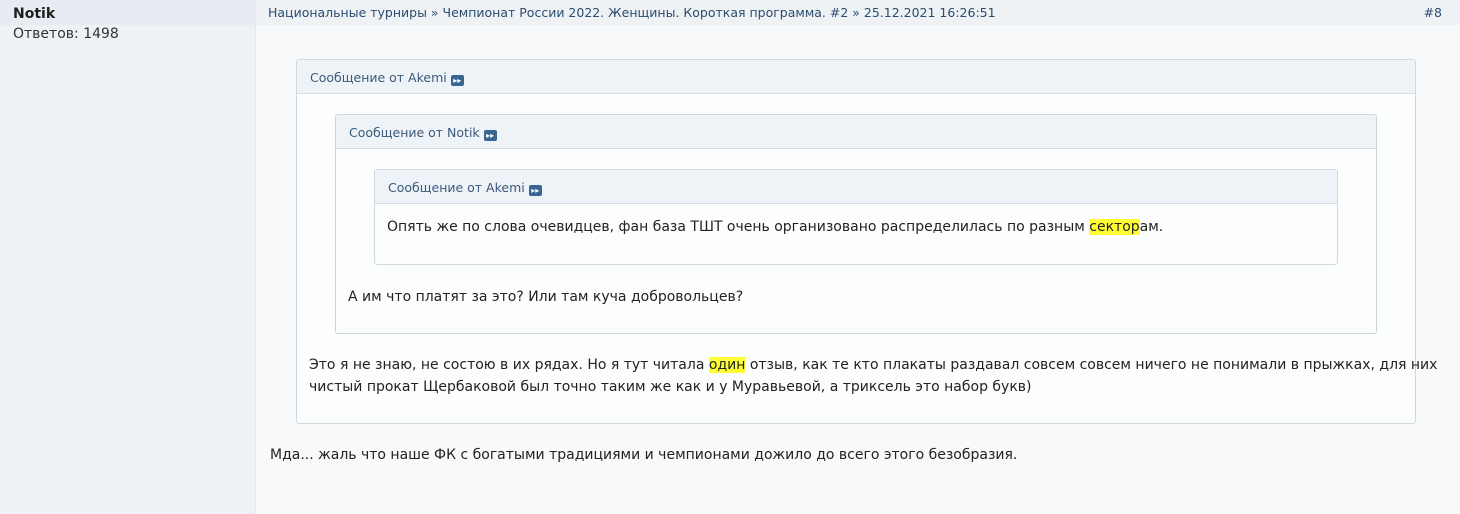 Image resolution: width=1460 pixels, height=514 pixels. Describe the element at coordinates (856, 187) in the screenshot. I see `quote-inner-header: Сообщение от Akemi ▸▸` at that location.